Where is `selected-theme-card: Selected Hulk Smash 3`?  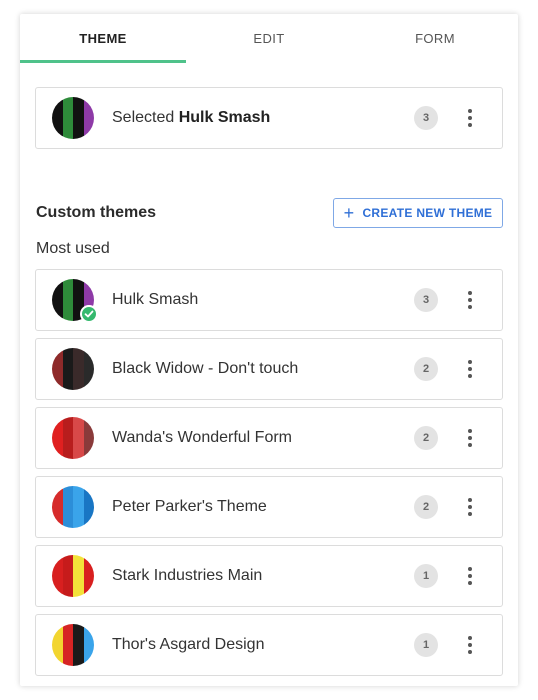
selected-theme-card: Selected Hulk Smash 3 is located at coordinates (269, 118).